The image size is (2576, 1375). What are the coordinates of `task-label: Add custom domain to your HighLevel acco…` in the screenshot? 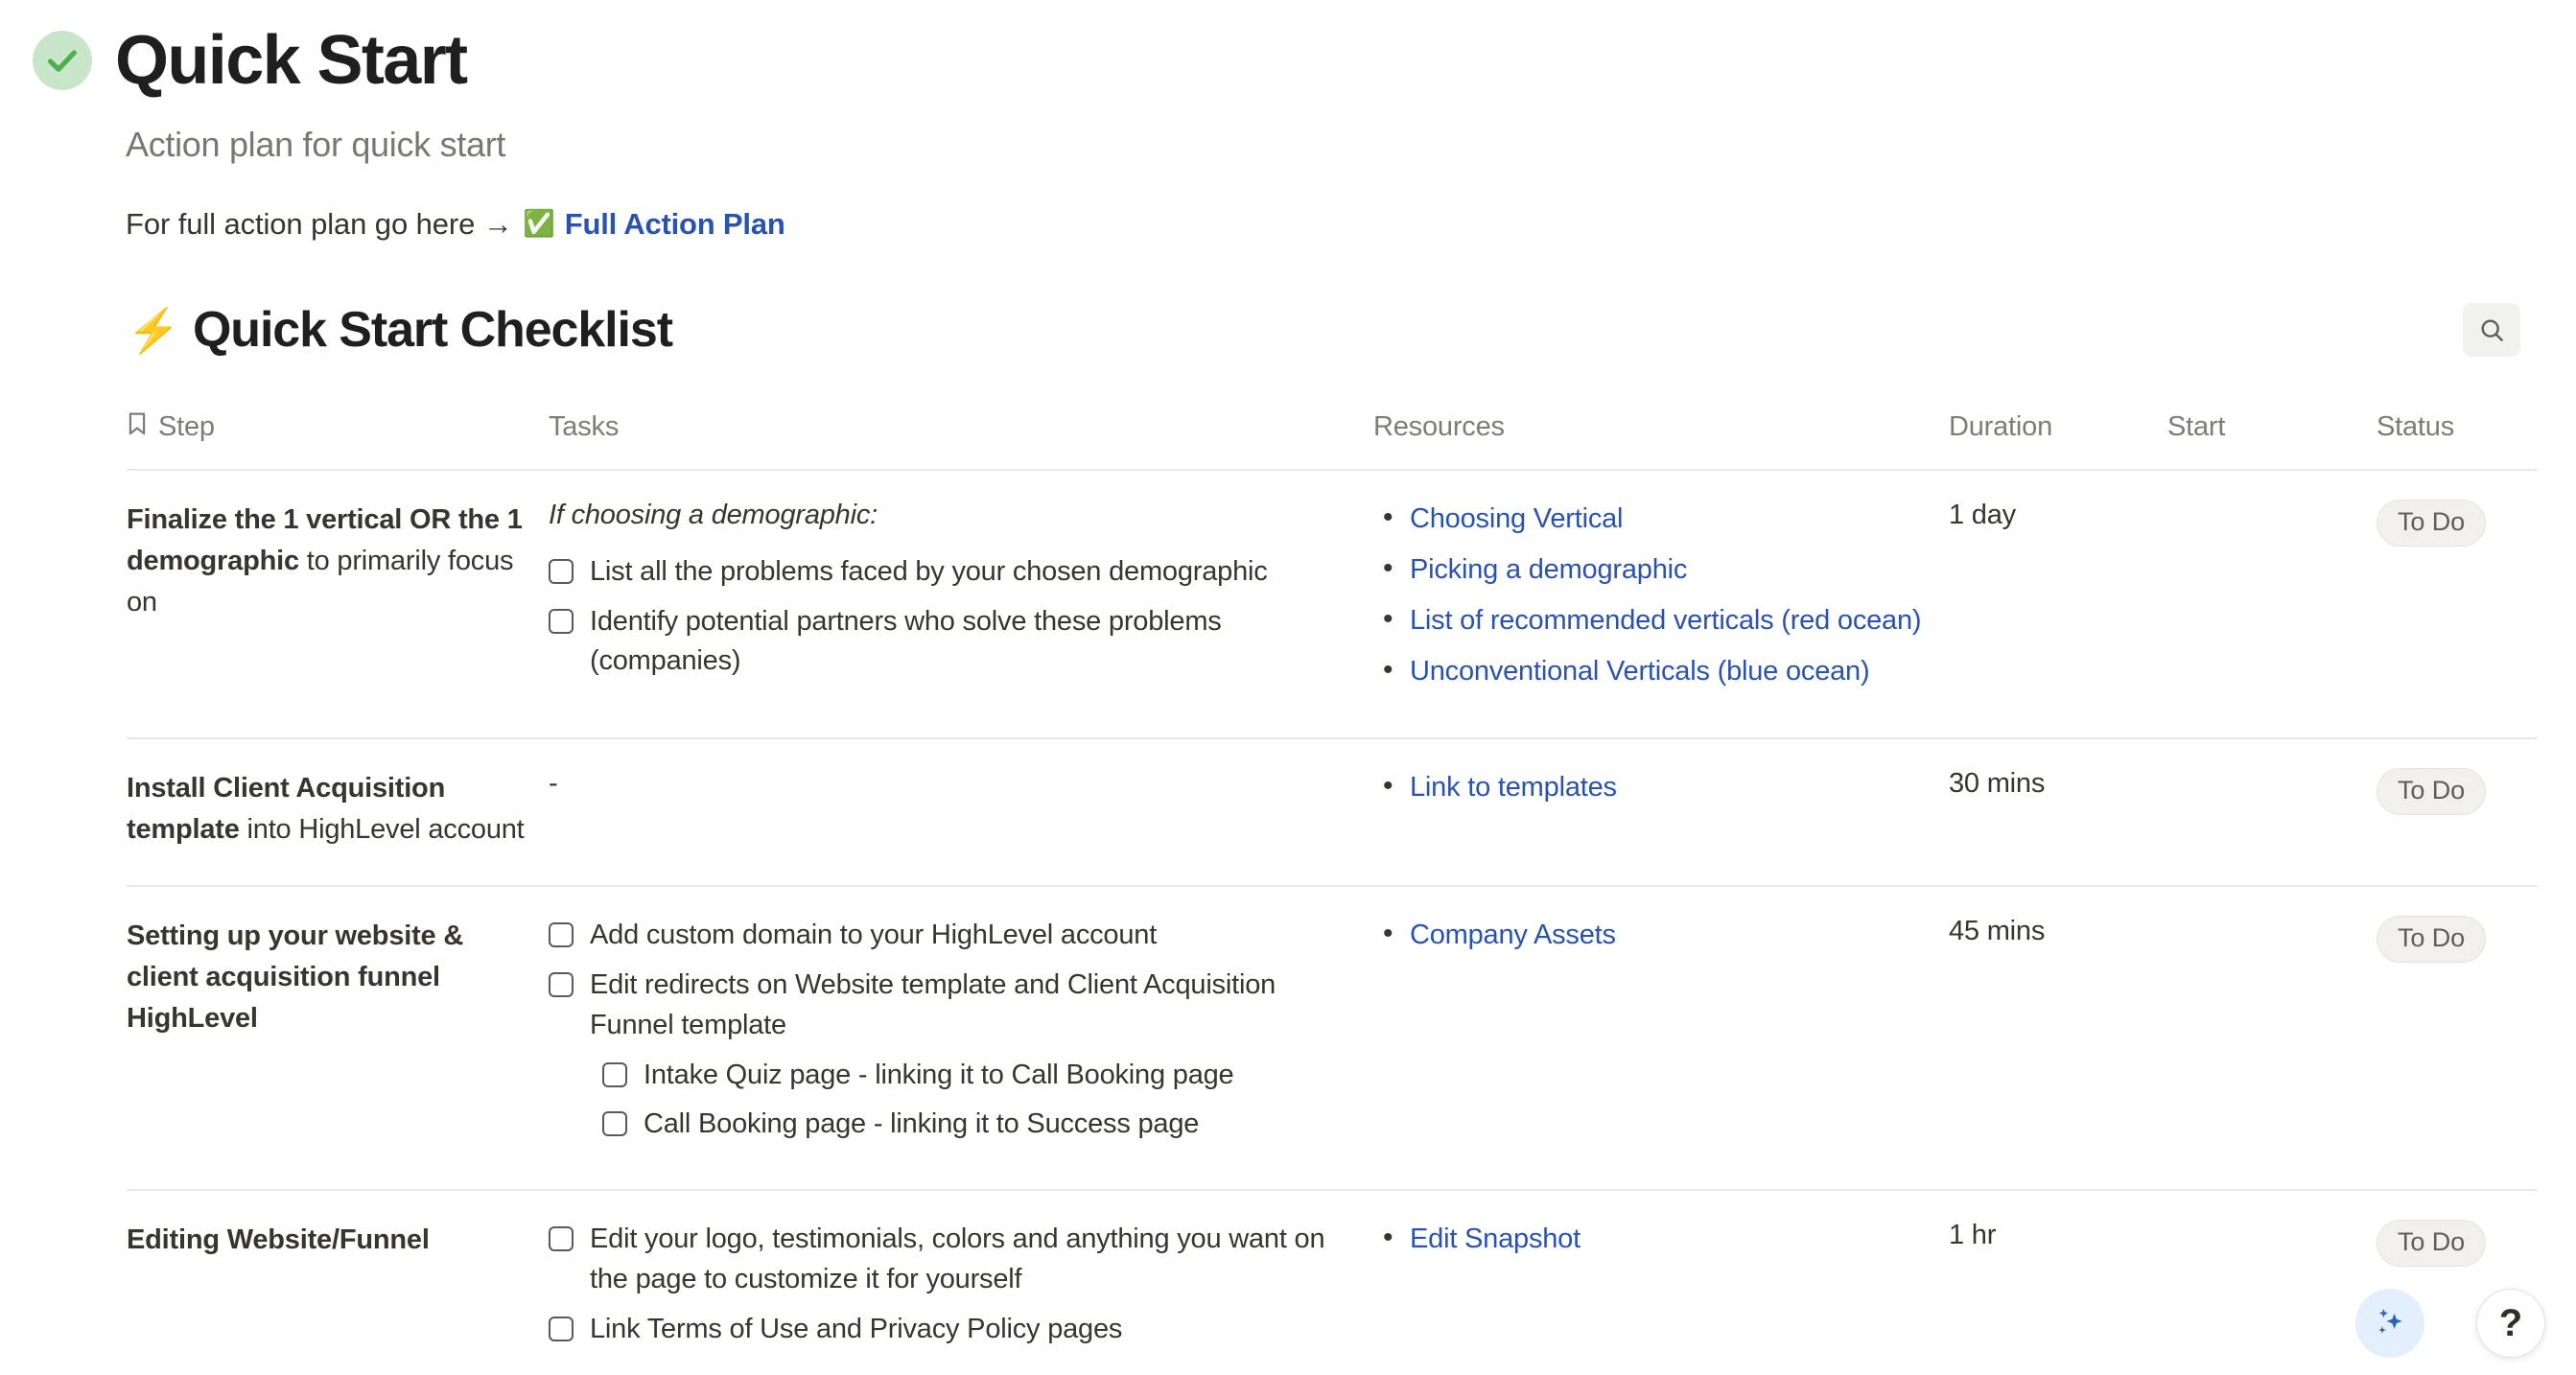 It's located at (874, 936).